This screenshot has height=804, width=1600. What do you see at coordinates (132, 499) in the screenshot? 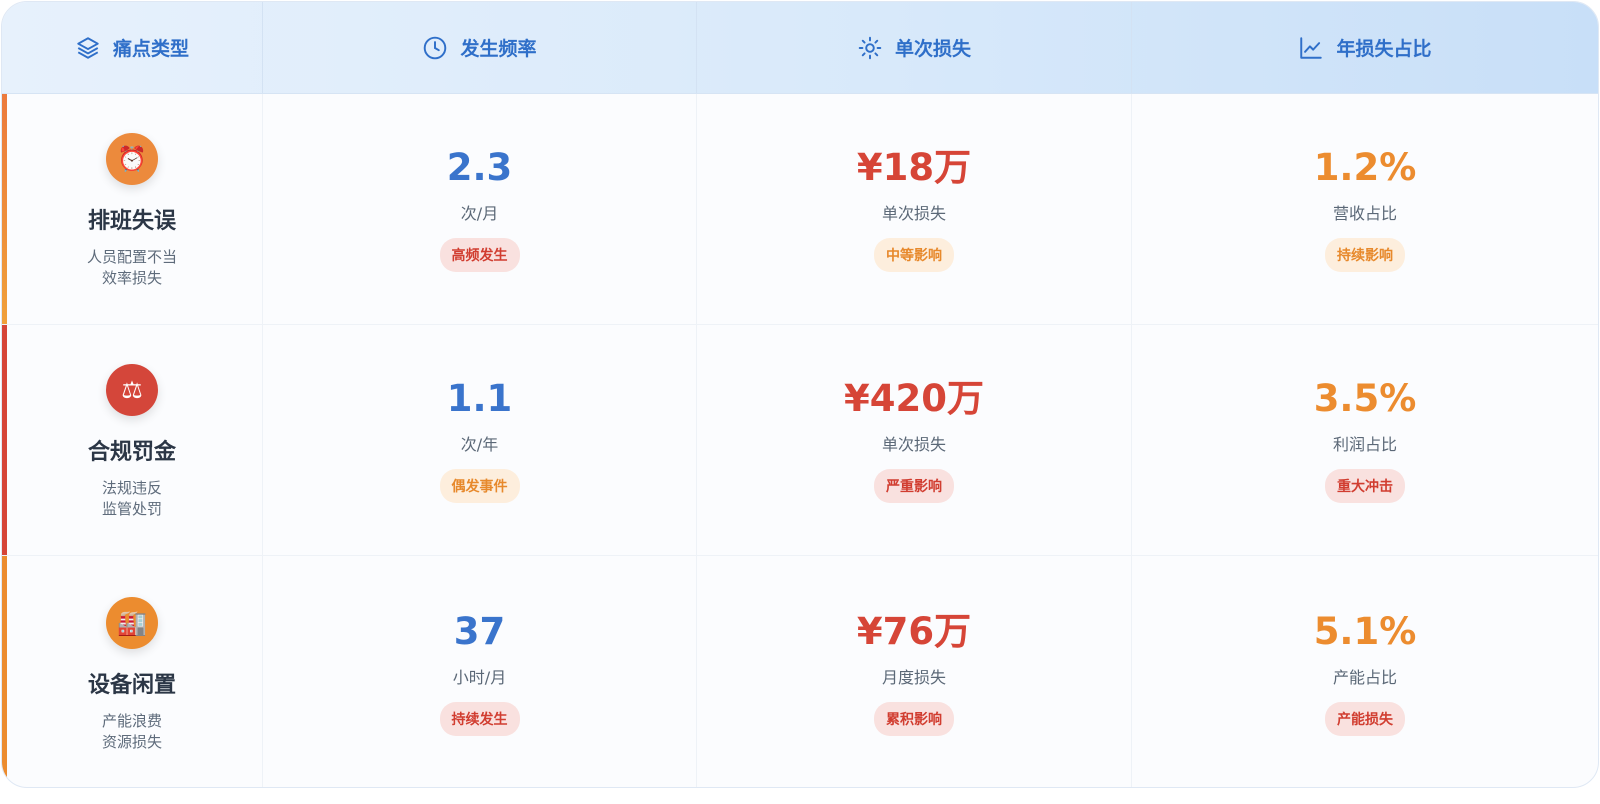
I see `pain-type-desc: 法规违反 监管处罚` at bounding box center [132, 499].